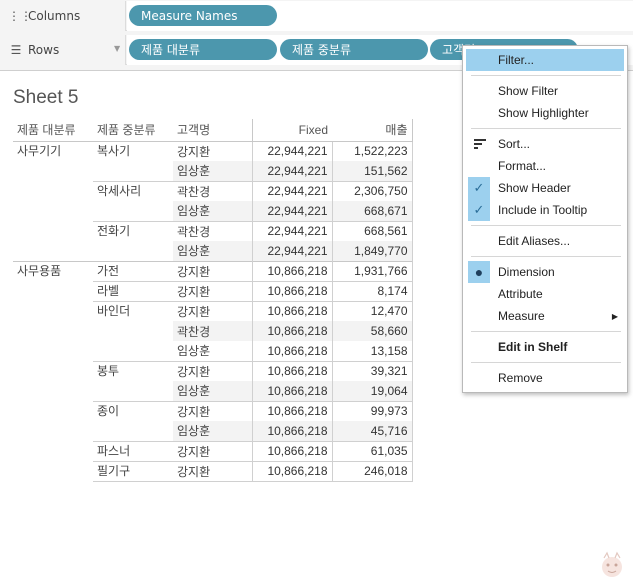 The image size is (633, 584). What do you see at coordinates (53, 370) in the screenshot?
I see `category-cell: 사무용품` at bounding box center [53, 370].